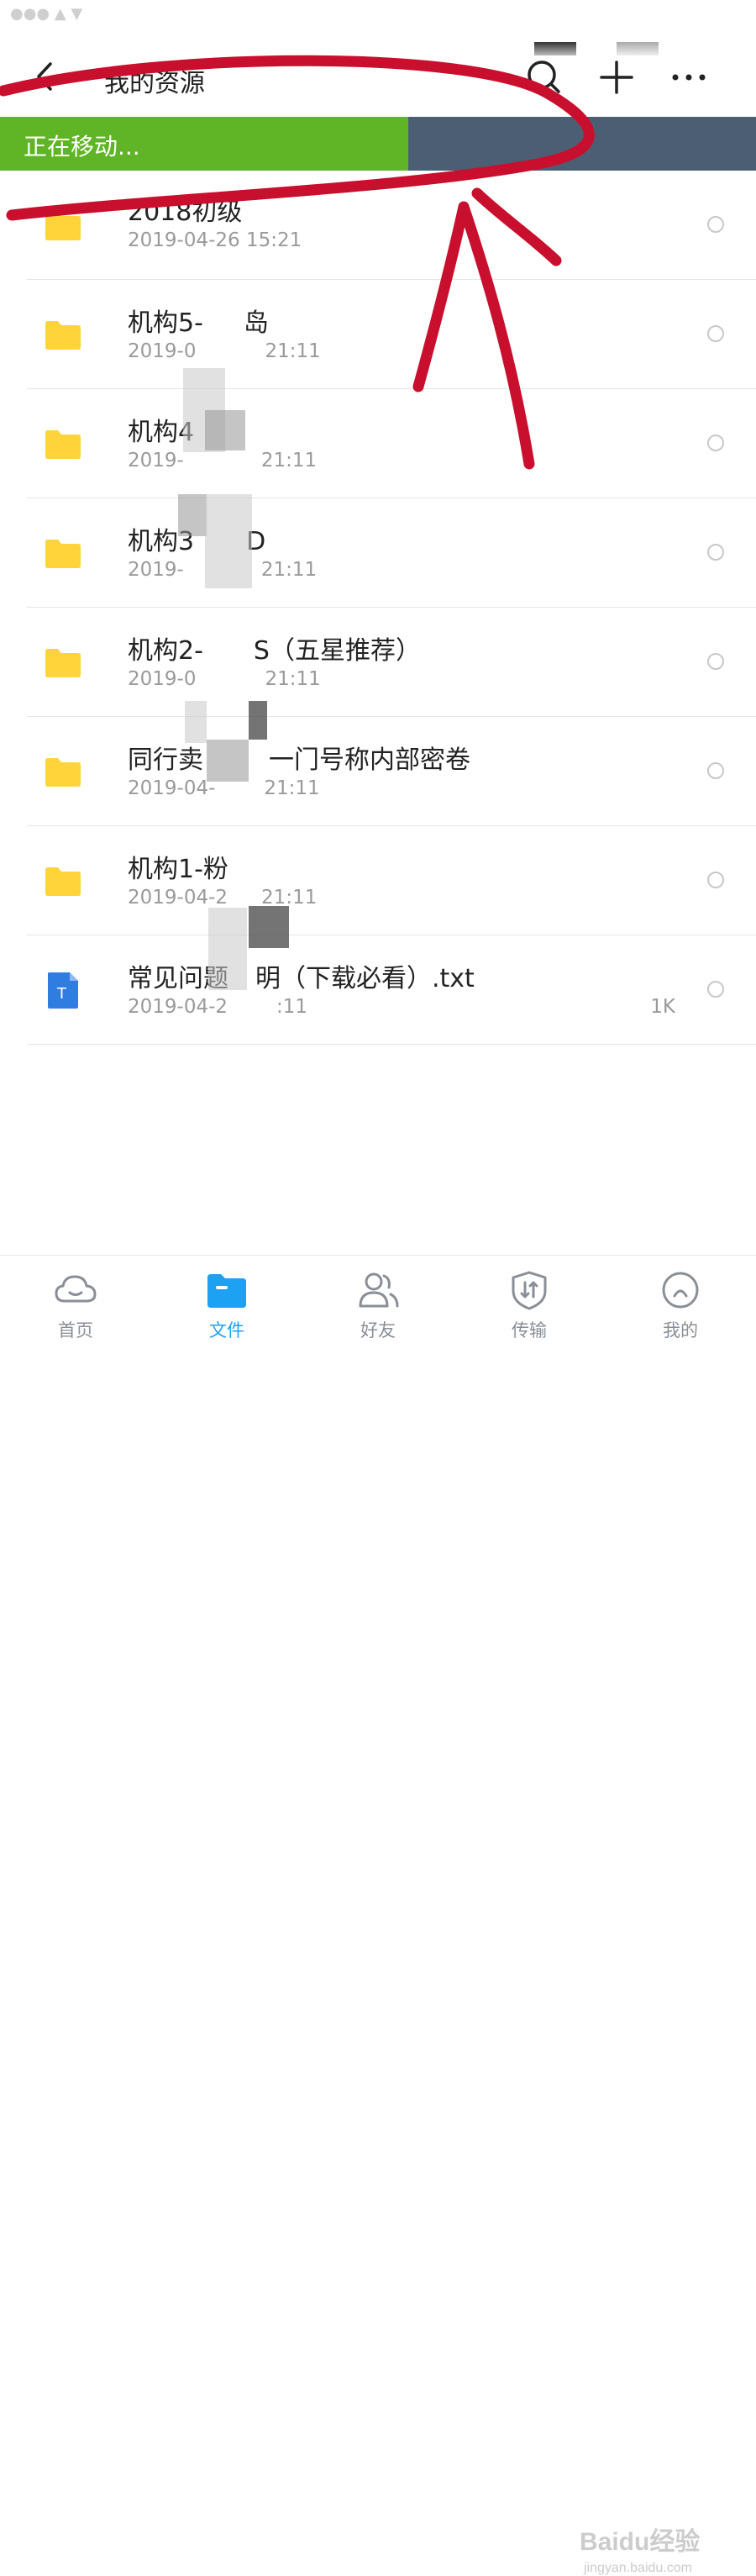  What do you see at coordinates (379, 1290) in the screenshot?
I see `friends-icon` at bounding box center [379, 1290].